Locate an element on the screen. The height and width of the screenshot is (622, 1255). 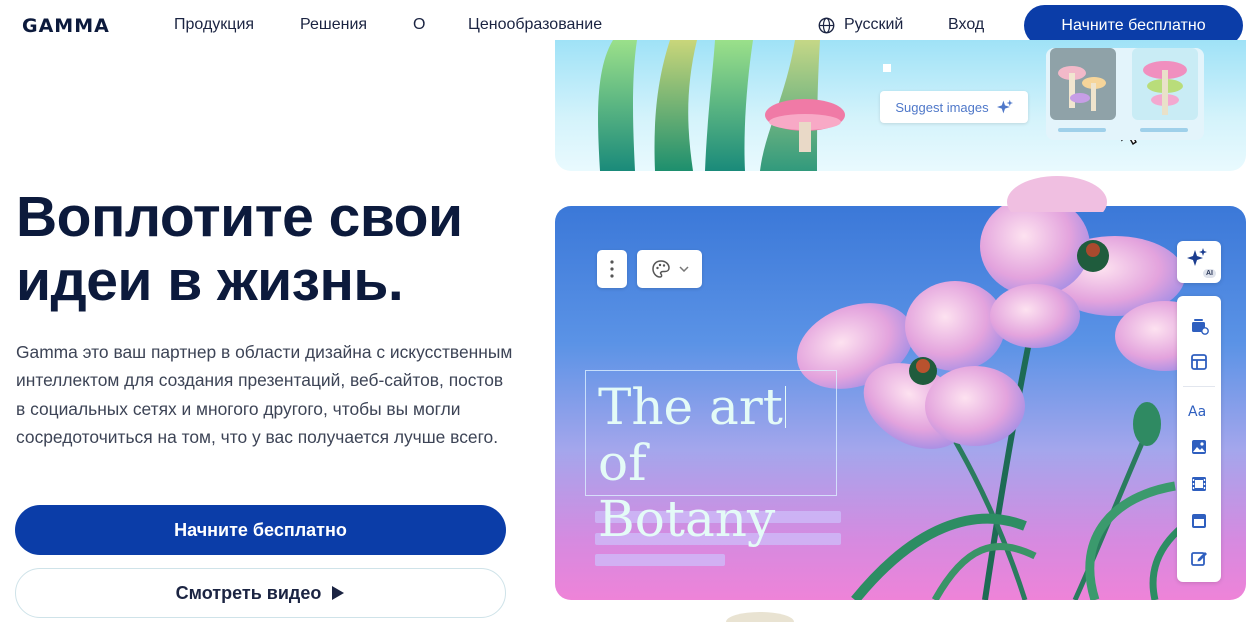
gamma-logo: GAMMA is located at coordinates (66, 26).